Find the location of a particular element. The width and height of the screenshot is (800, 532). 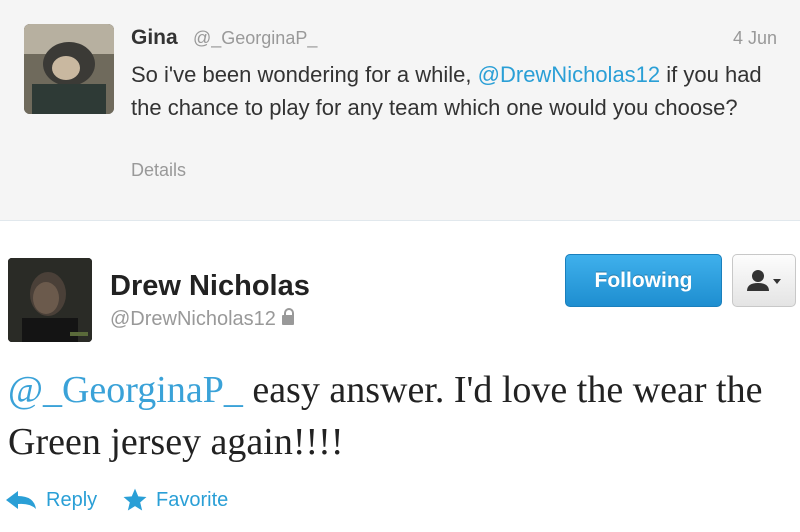

reply-button: Reply is located at coordinates (50, 500).